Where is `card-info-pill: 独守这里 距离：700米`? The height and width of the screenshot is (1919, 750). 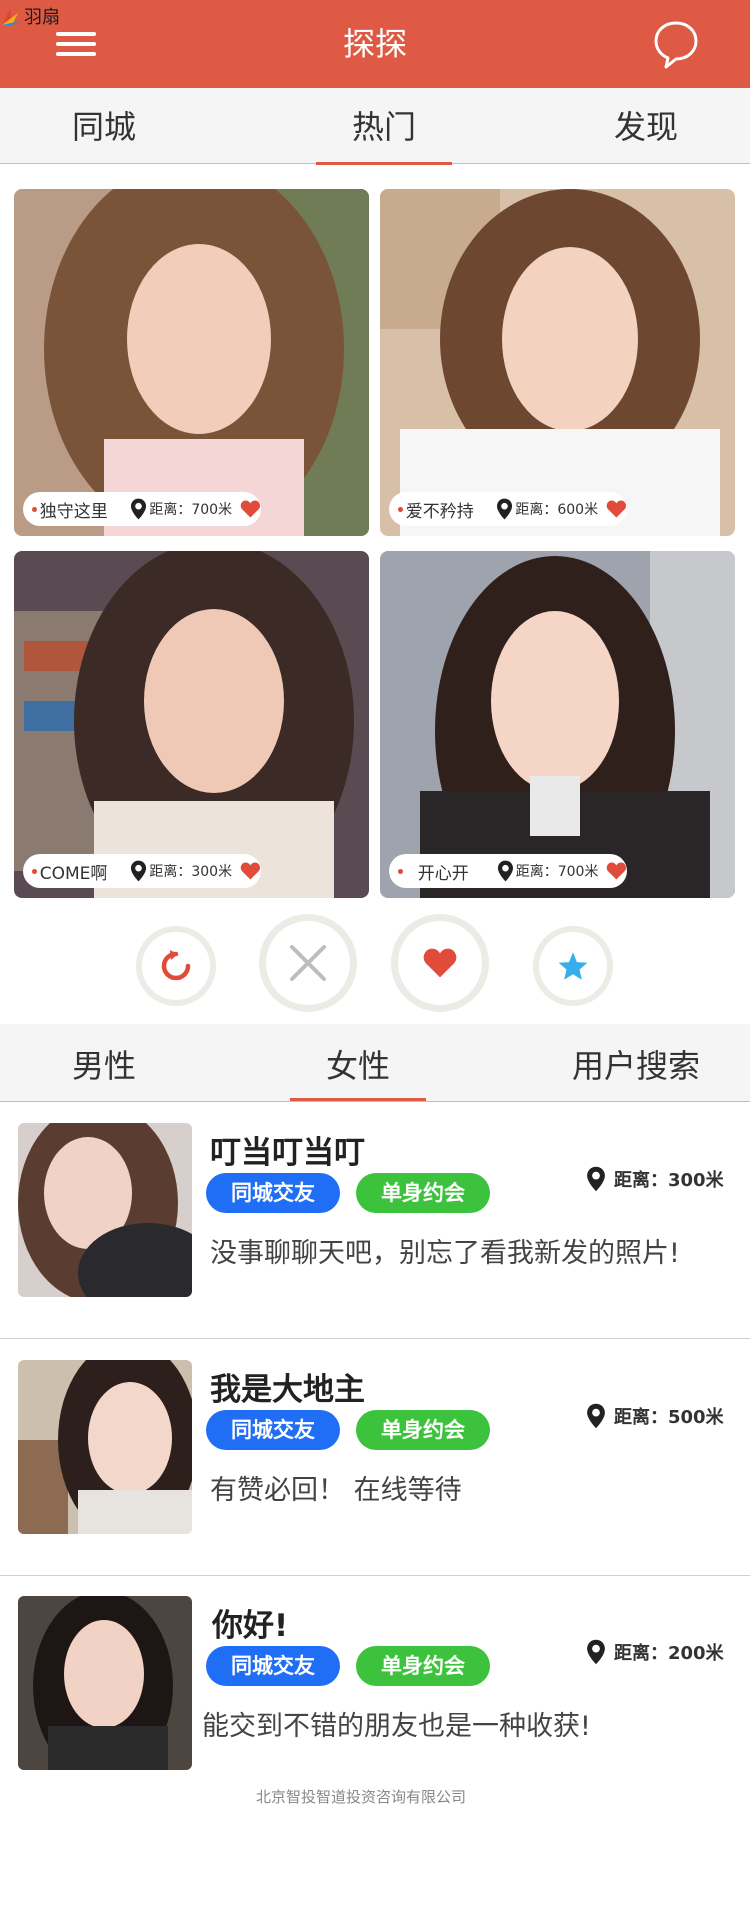
card-info-pill: 独守这里 距离：700米 is located at coordinates (142, 509).